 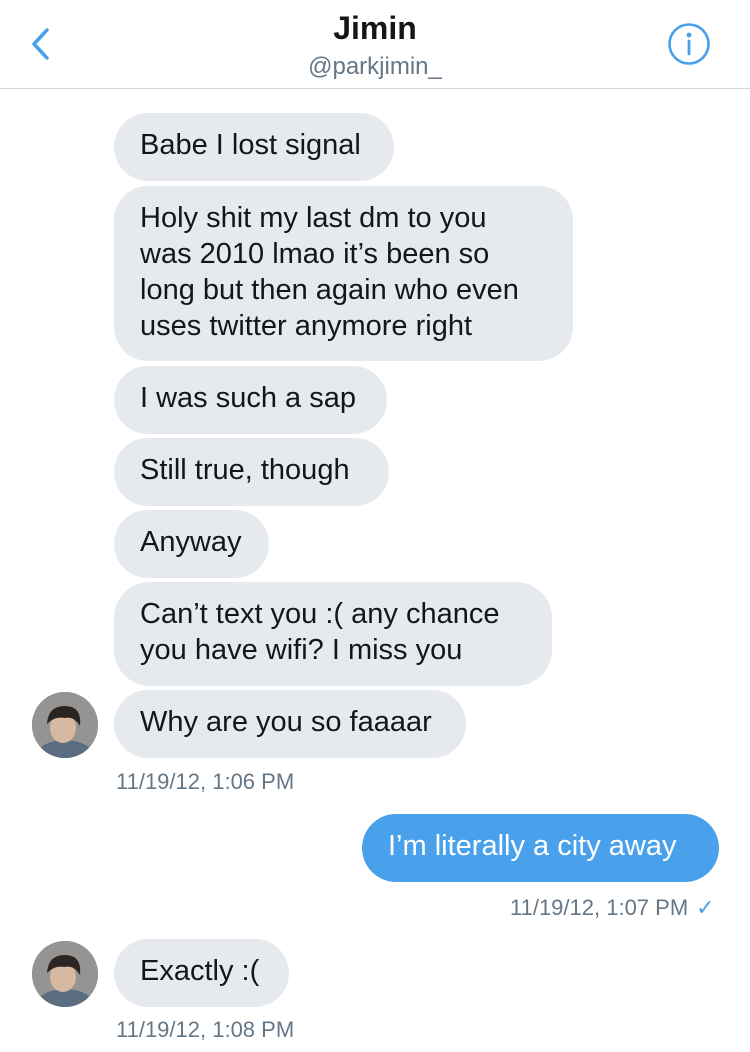 I want to click on message-bubble-received: Why are you so faaaar, so click(x=290, y=724).